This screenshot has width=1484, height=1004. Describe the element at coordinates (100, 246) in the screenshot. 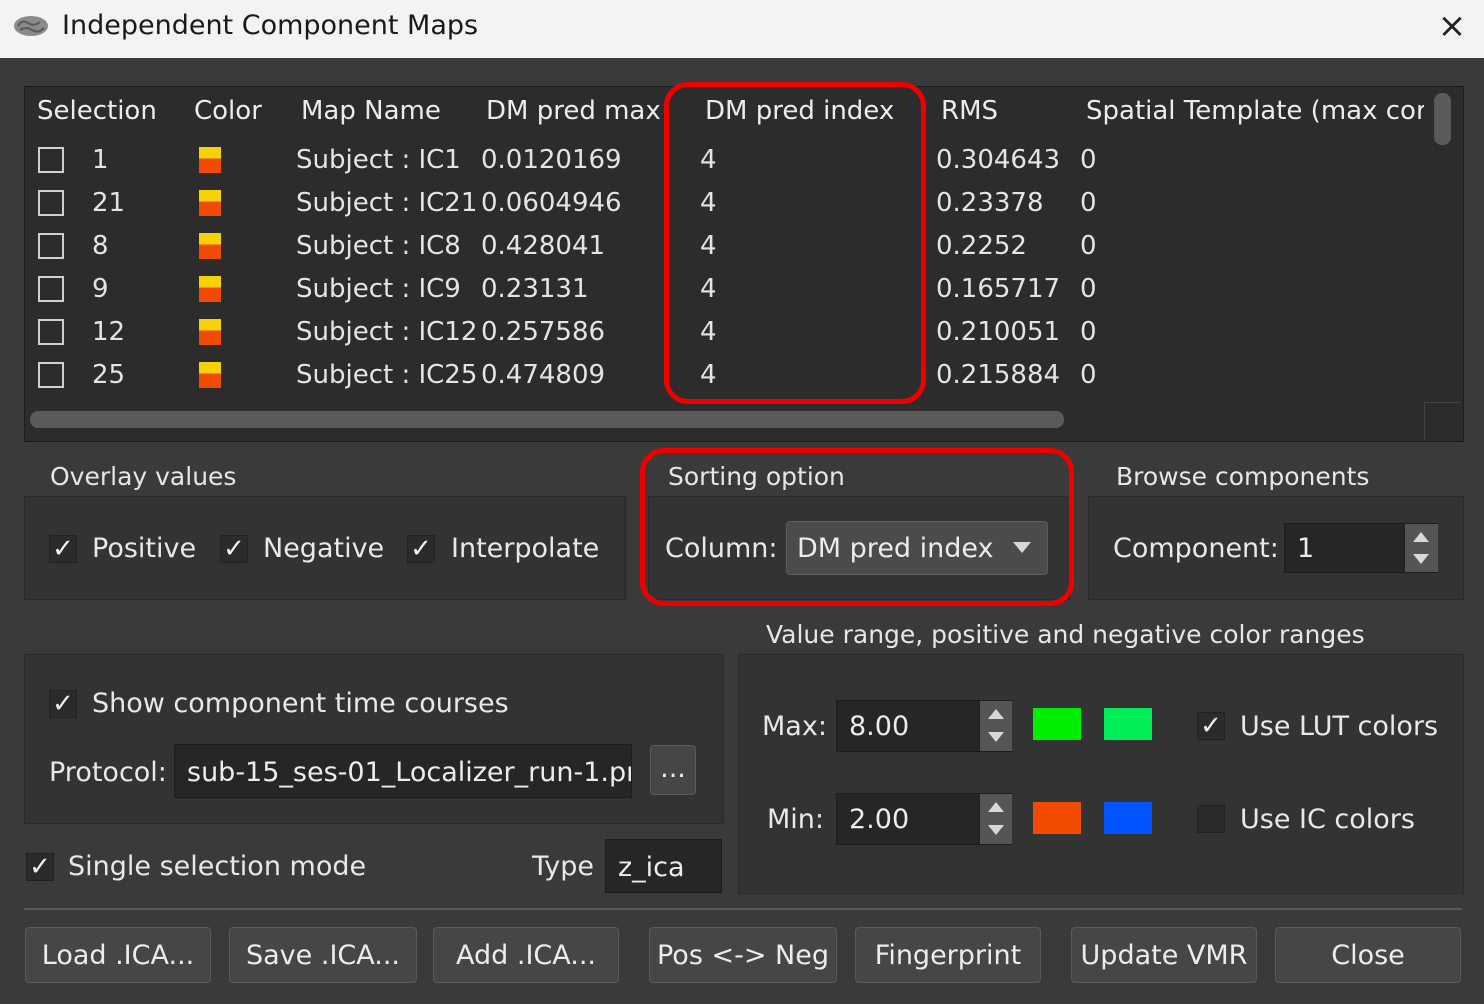

I see `row-selection-index: 8` at that location.